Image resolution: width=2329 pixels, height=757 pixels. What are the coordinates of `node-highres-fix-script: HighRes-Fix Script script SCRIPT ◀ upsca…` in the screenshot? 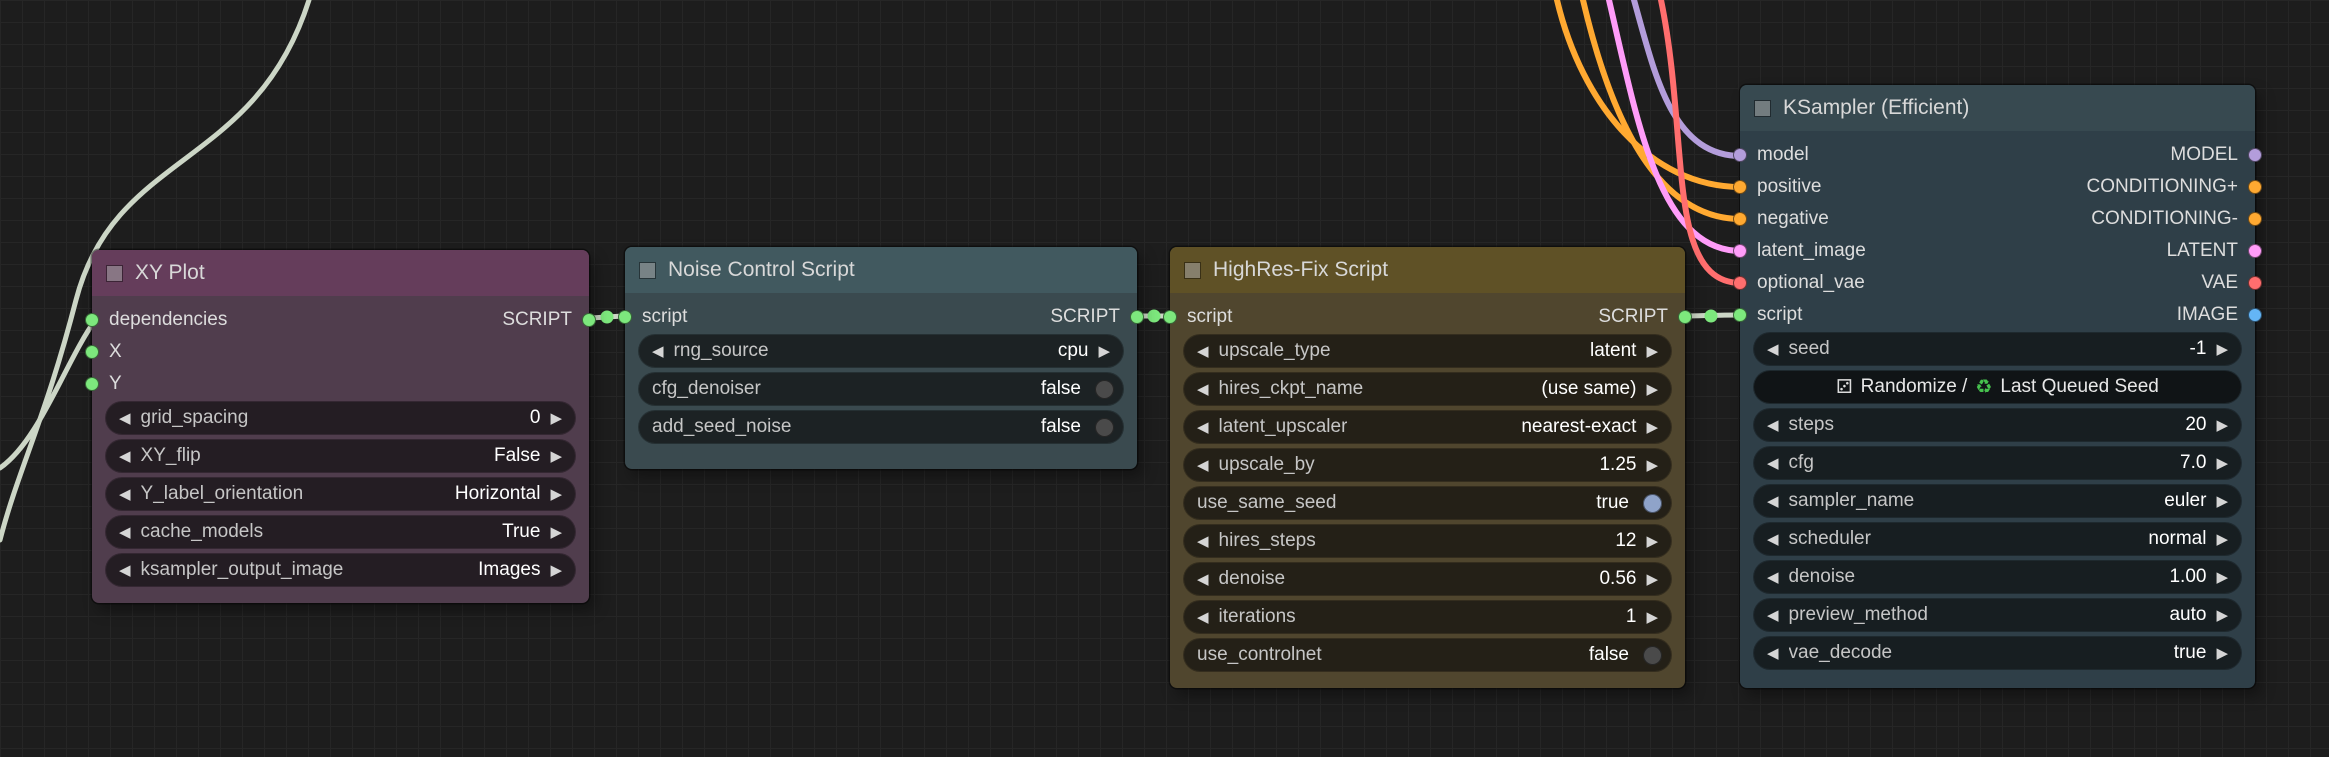 It's located at (1427, 467).